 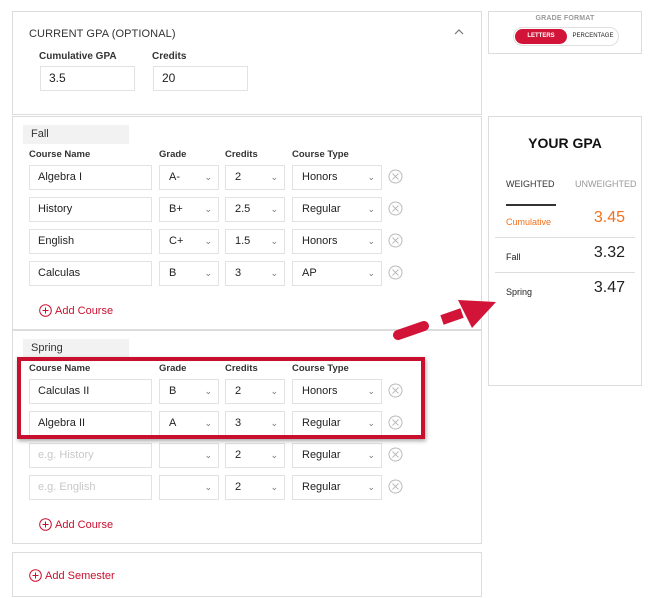 I want to click on course-row: English C+ ⌄ 1.5 ⌄ Honors ⌄, so click(x=247, y=242).